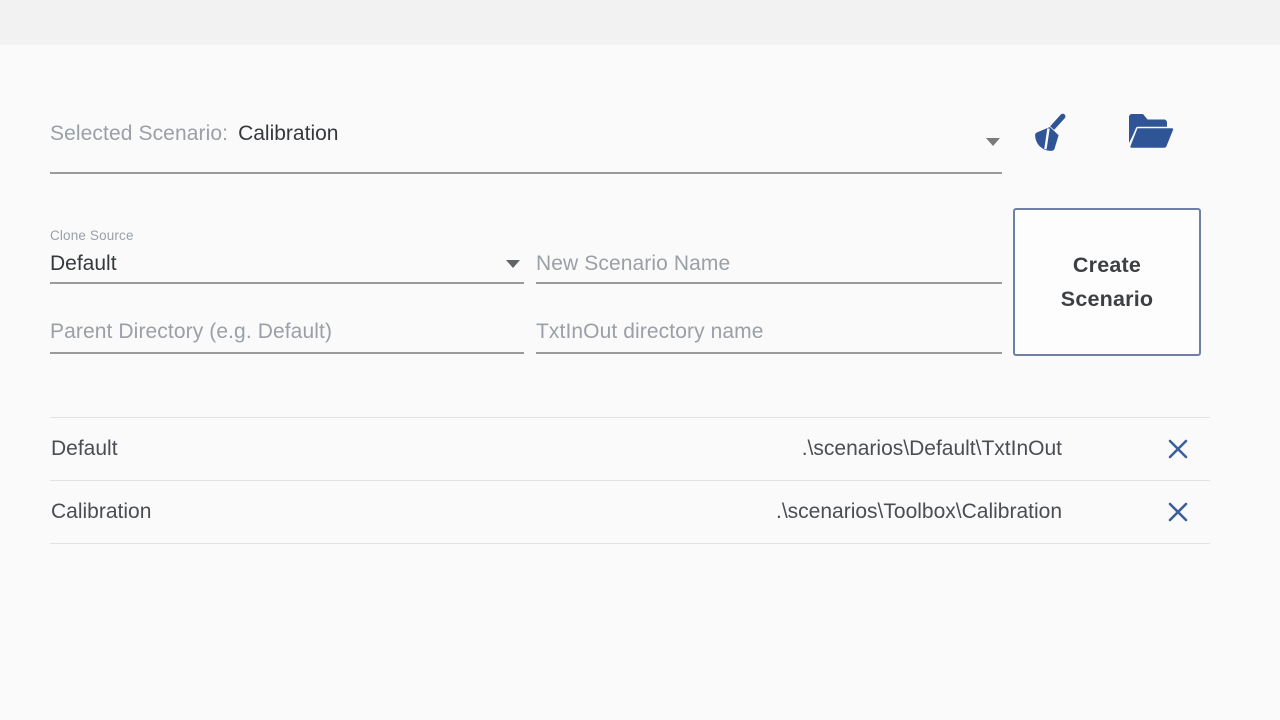 The width and height of the screenshot is (1280, 720). I want to click on clone-source-label: Clone Source, so click(92, 235).